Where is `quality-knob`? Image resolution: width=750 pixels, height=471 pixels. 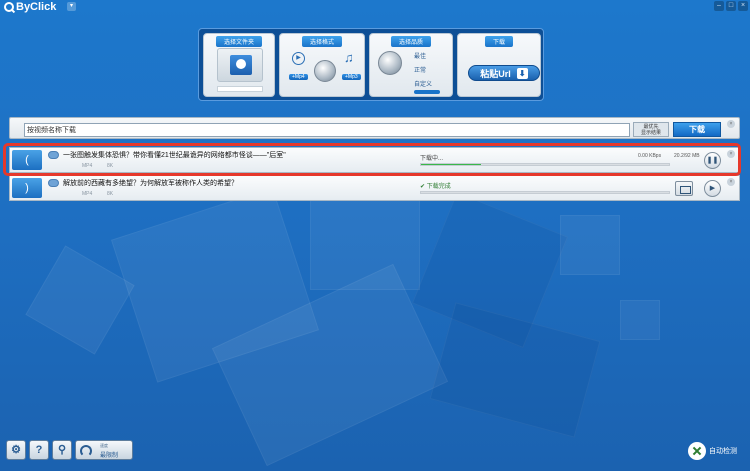
quality-knob is located at coordinates (390, 63).